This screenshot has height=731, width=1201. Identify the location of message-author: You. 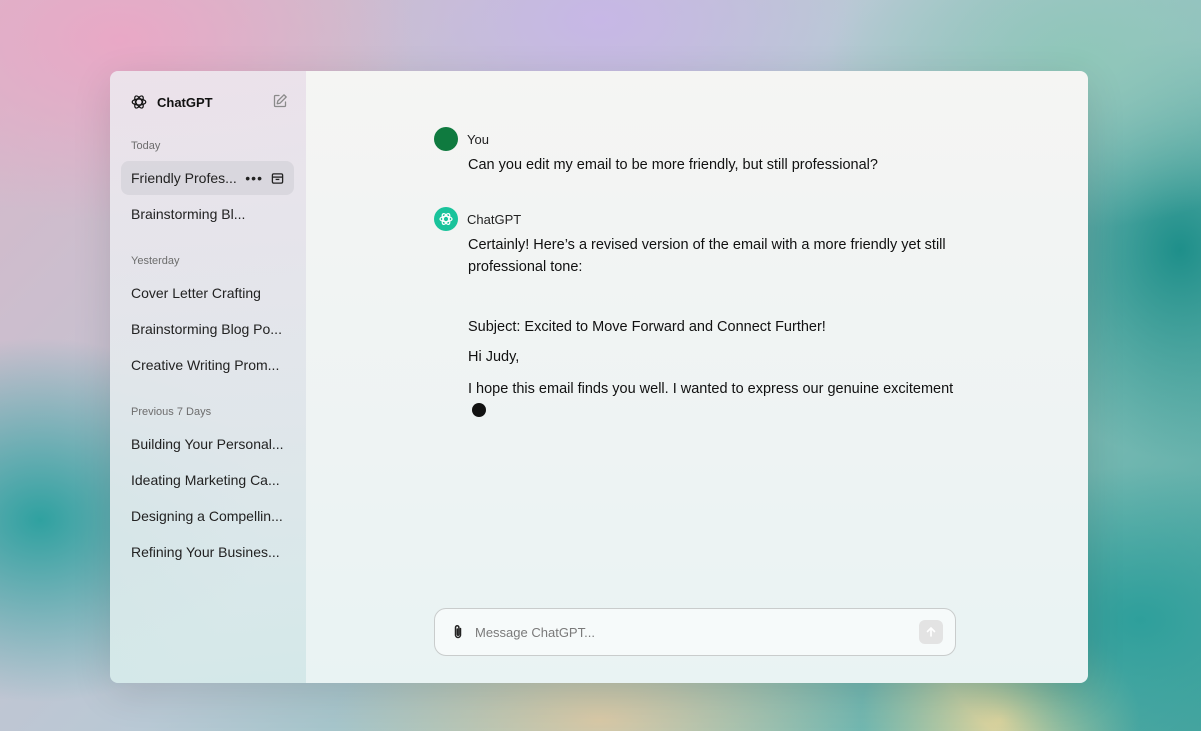
(478, 139).